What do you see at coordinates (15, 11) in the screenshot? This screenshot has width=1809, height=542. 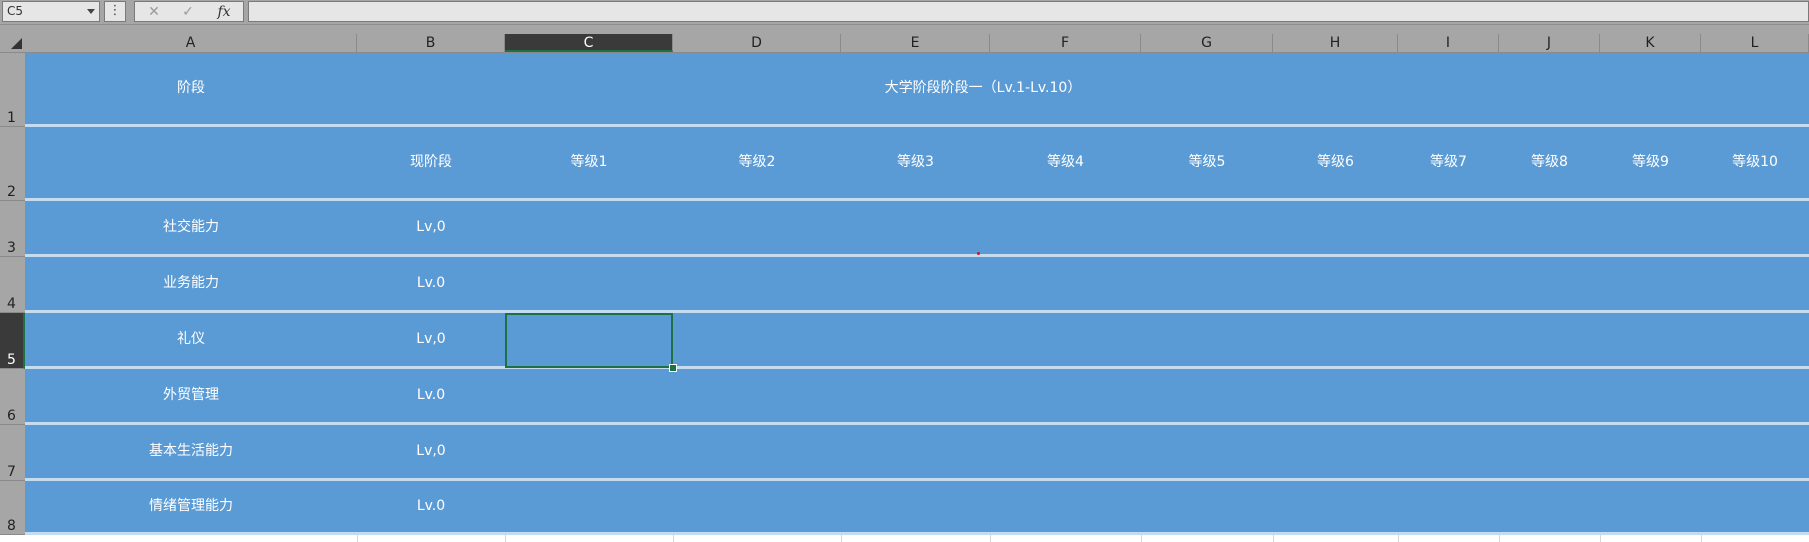 I see `name-box-value: C5` at bounding box center [15, 11].